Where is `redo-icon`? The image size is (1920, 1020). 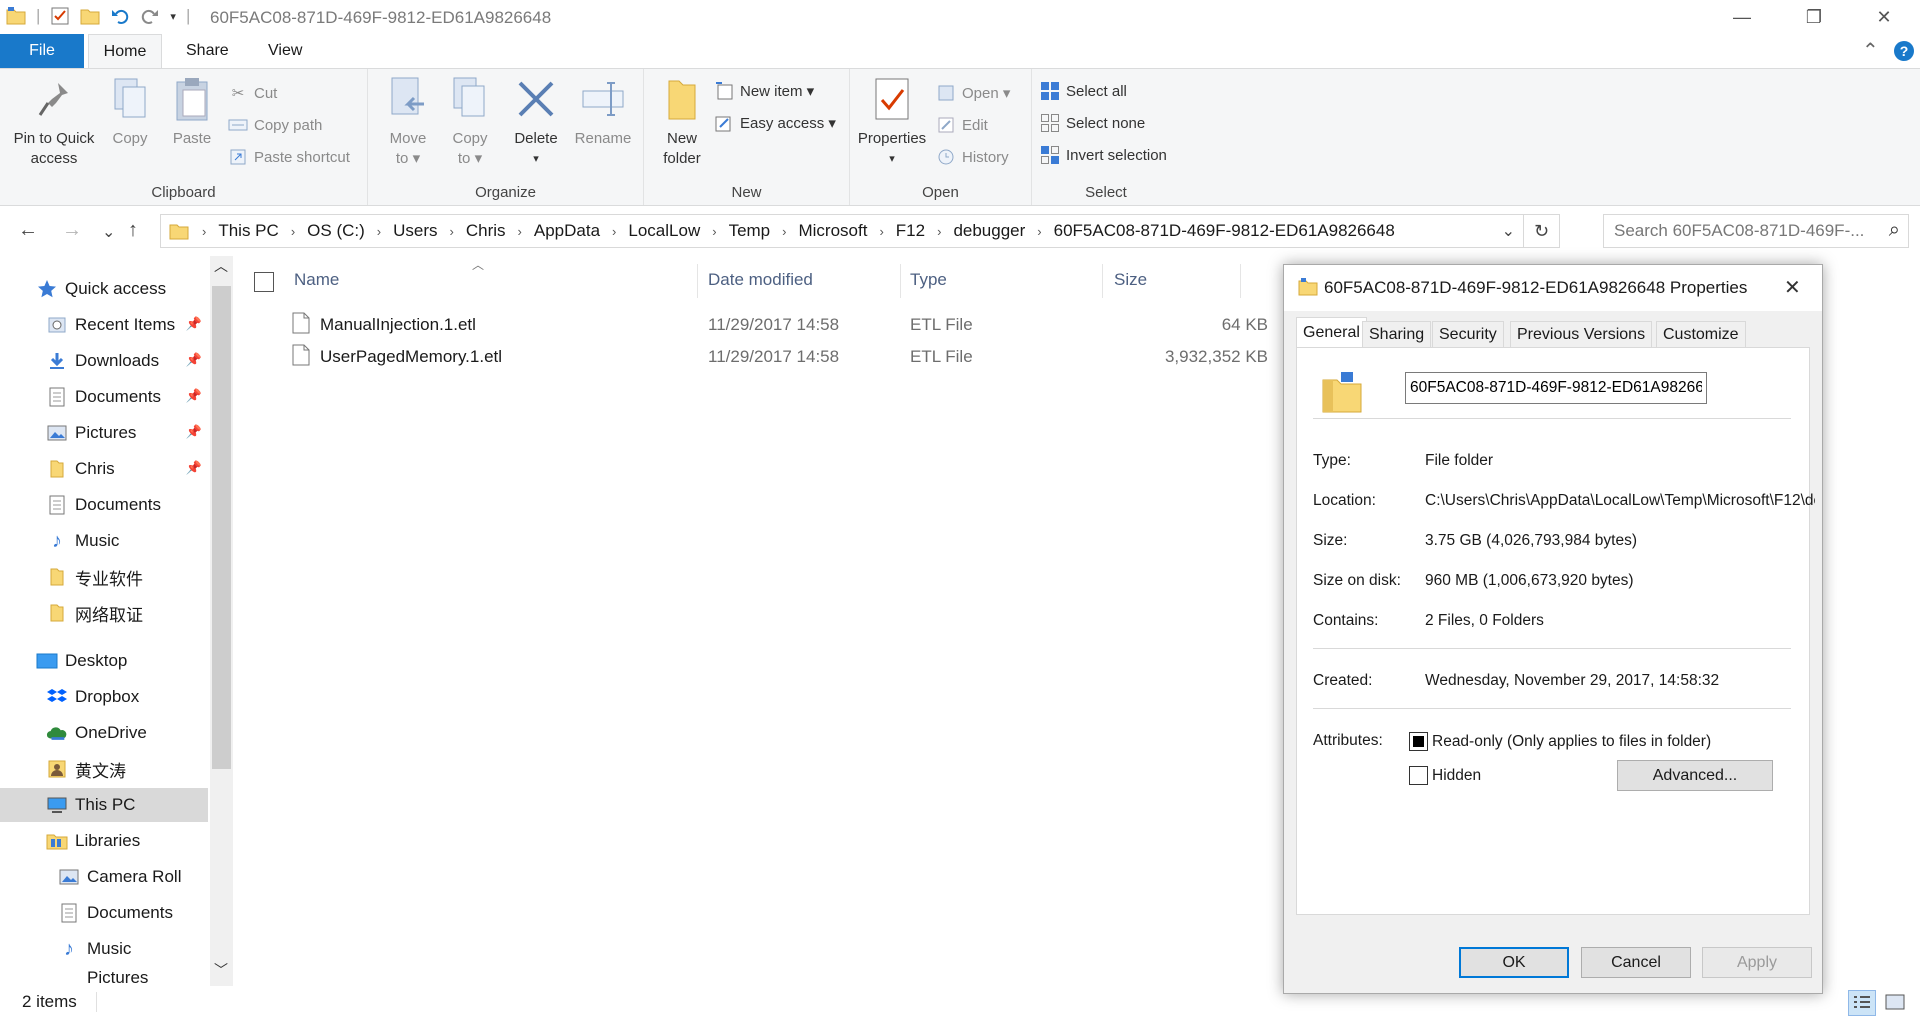 redo-icon is located at coordinates (150, 16).